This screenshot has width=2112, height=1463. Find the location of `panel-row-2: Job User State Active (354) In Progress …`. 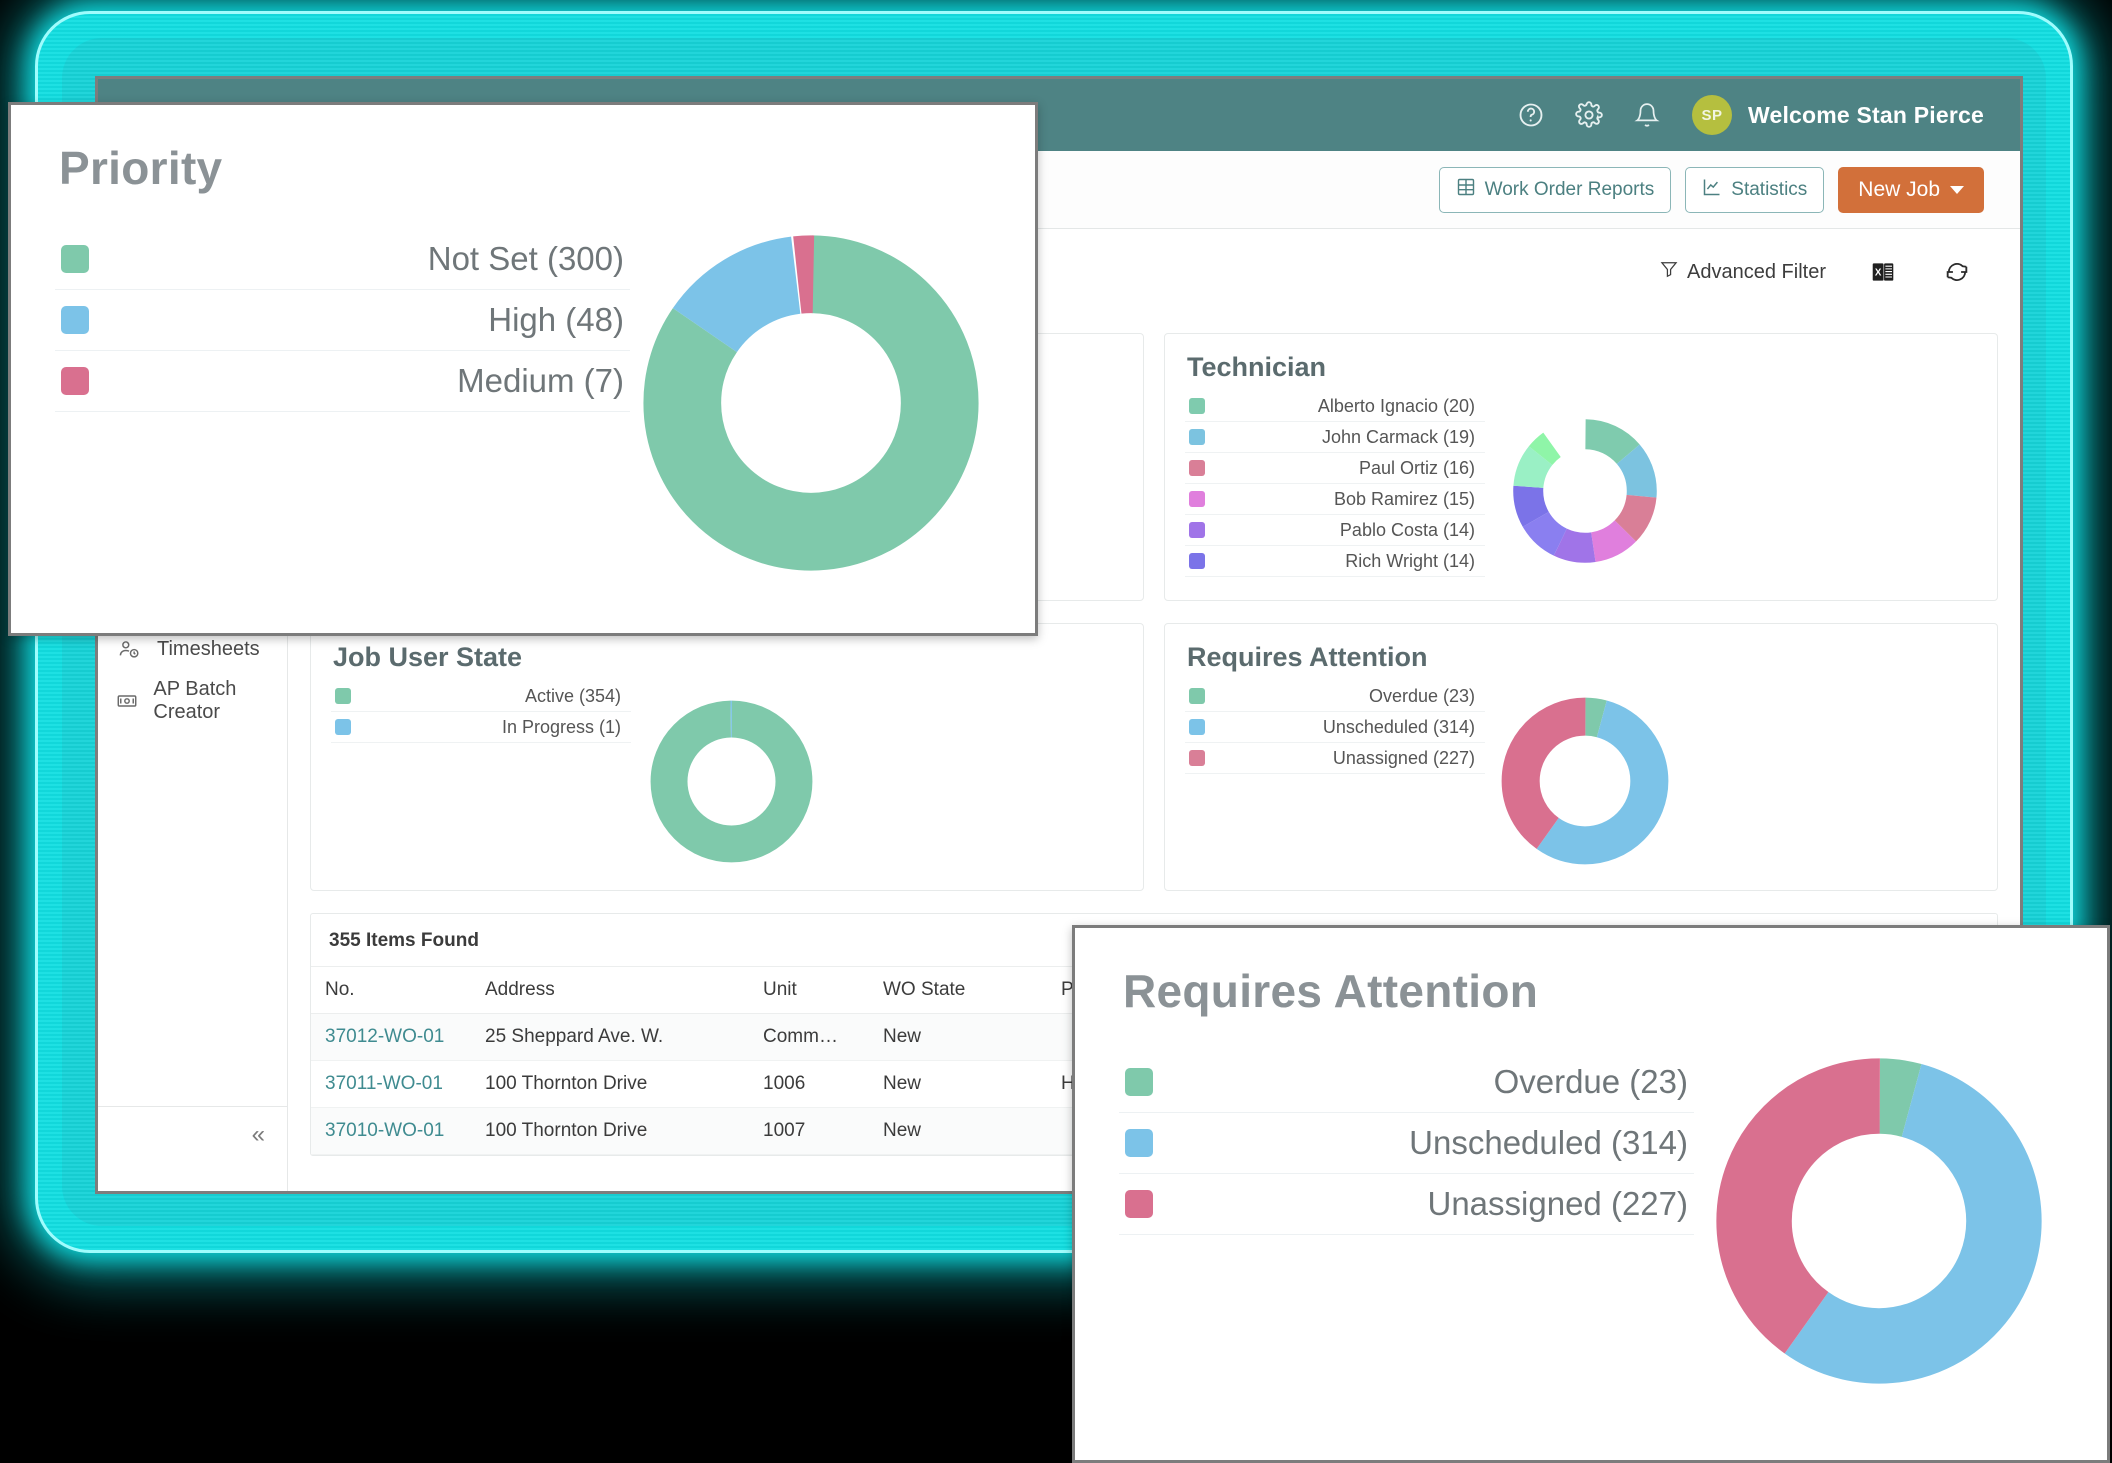

panel-row-2: Job User State Active (354) In Progress … is located at coordinates (1154, 757).